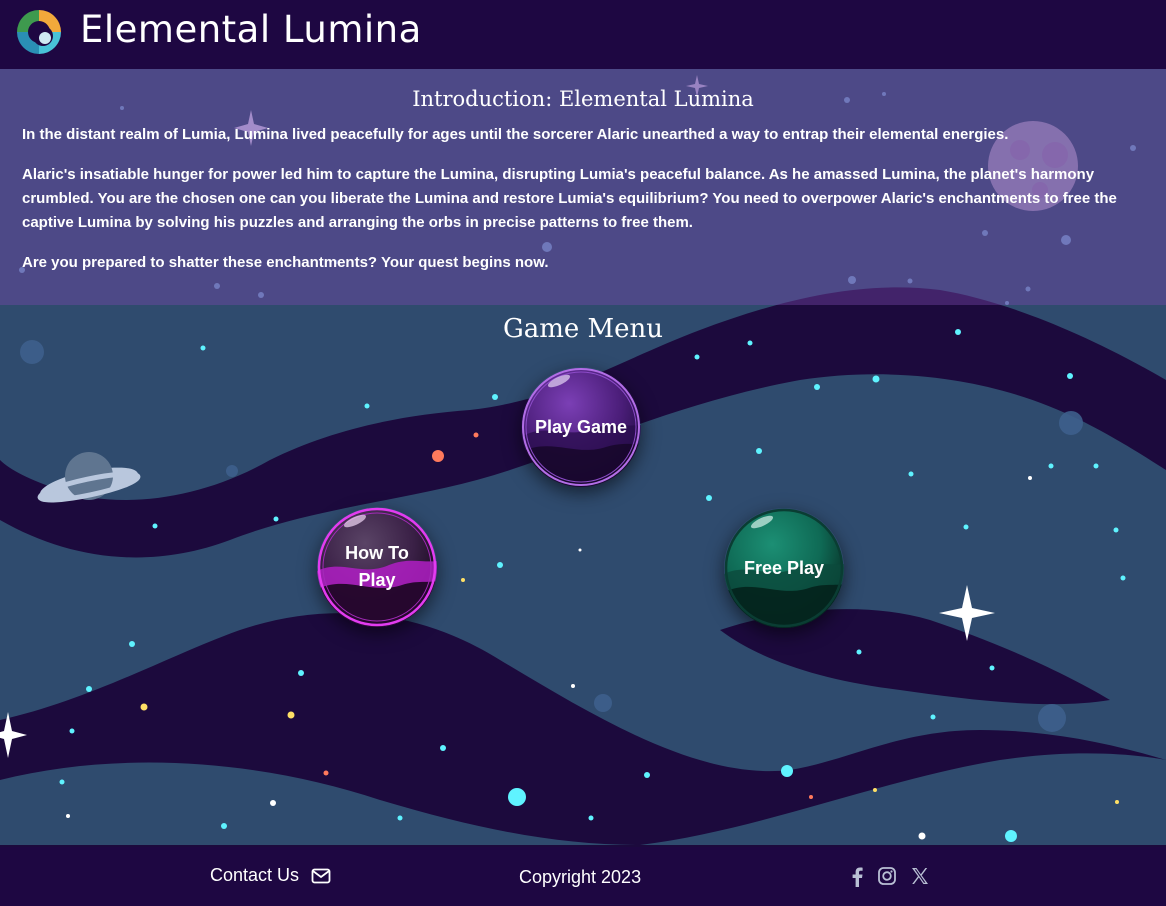  I want to click on how-to-play-label: How To Play, so click(377, 566).